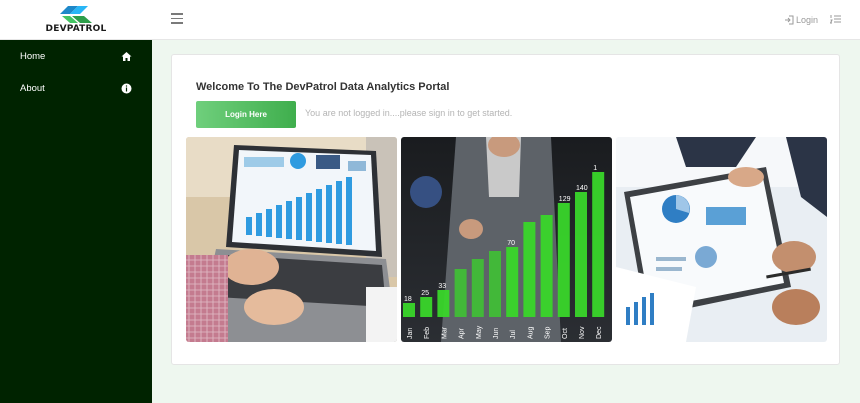 This screenshot has height=403, width=860. Describe the element at coordinates (126, 88) in the screenshot. I see `info-icon` at that location.